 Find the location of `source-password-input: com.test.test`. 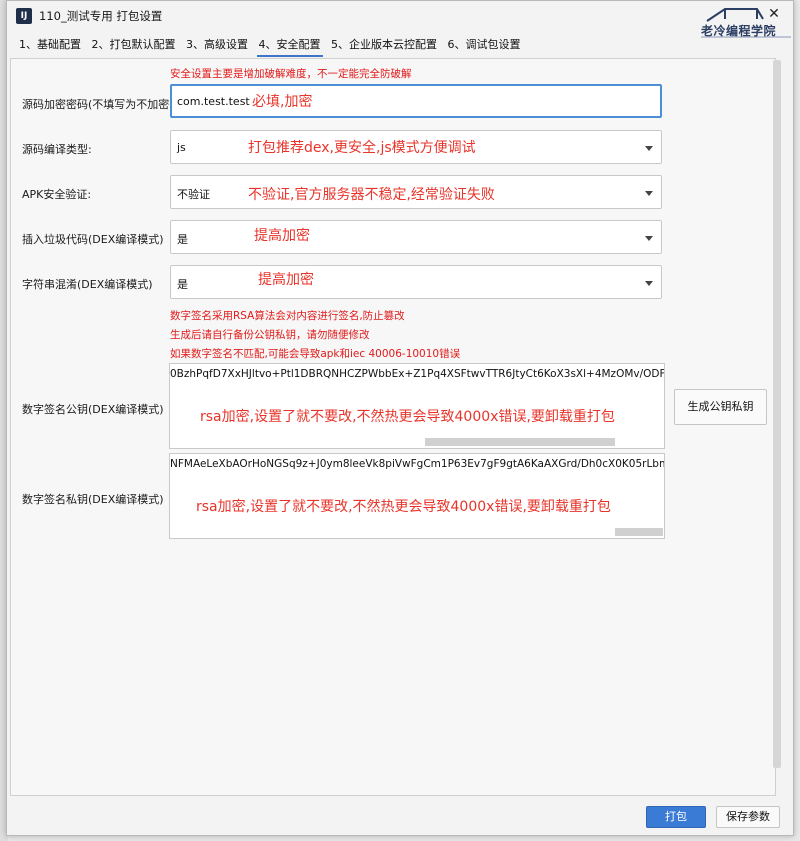

source-password-input: com.test.test is located at coordinates (416, 101).